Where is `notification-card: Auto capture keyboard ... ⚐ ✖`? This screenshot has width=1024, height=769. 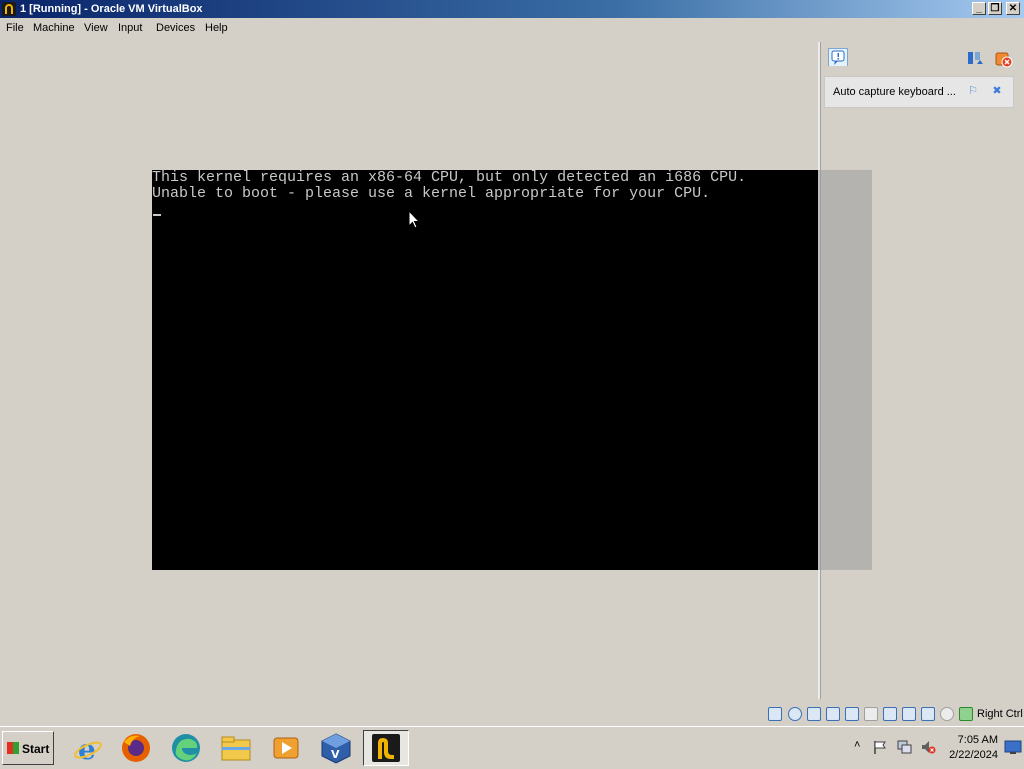 notification-card: Auto capture keyboard ... ⚐ ✖ is located at coordinates (919, 92).